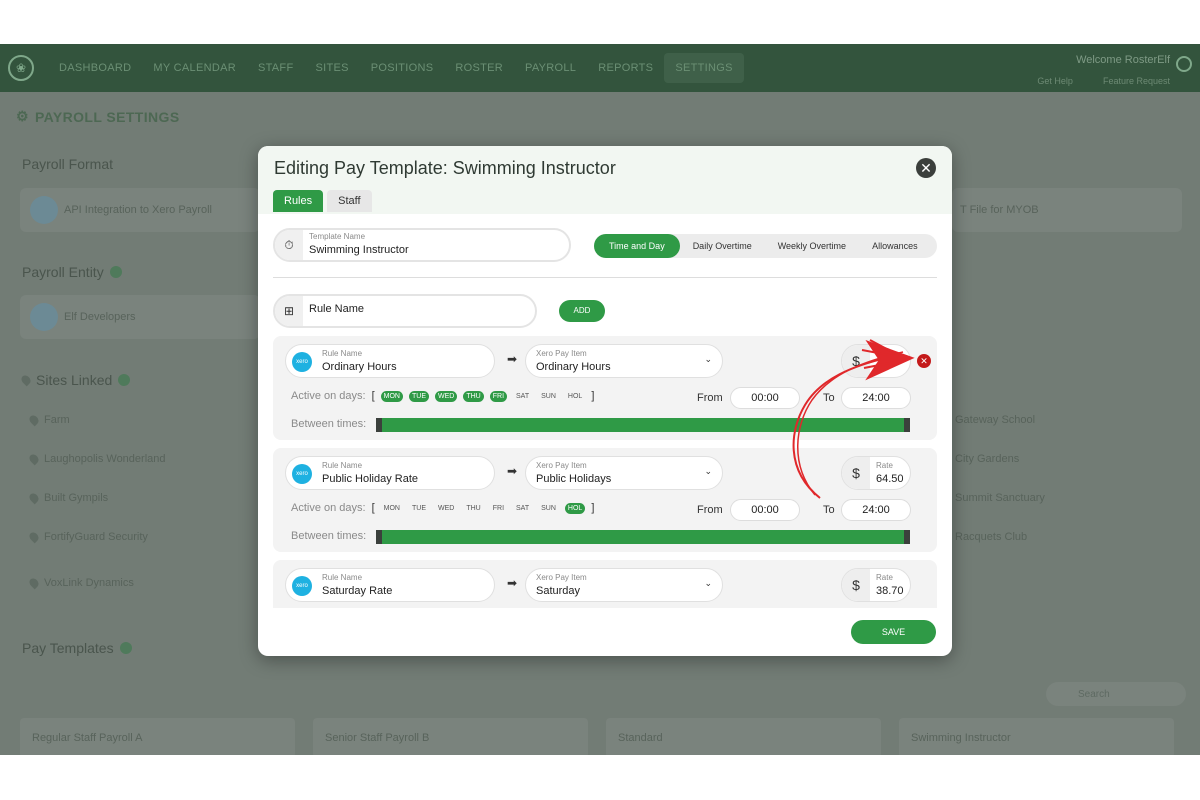 The height and width of the screenshot is (800, 1200). Describe the element at coordinates (405, 311) in the screenshot. I see `new-rule-name-input: ⊞ Rule Name` at that location.